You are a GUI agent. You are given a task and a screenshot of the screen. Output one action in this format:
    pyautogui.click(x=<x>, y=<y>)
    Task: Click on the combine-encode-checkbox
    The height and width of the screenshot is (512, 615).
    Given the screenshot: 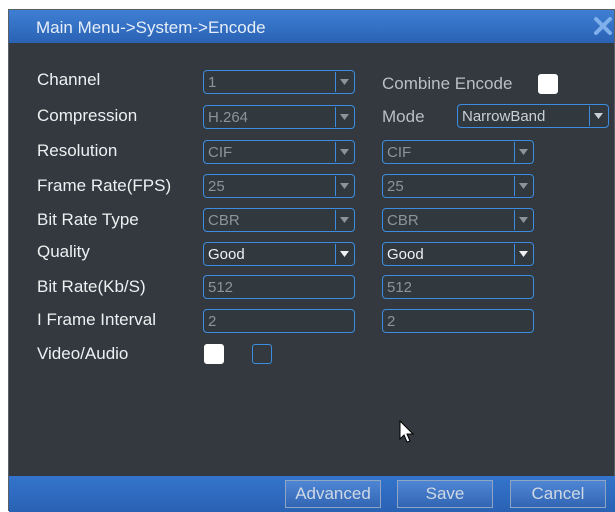 What is the action you would take?
    pyautogui.click(x=548, y=84)
    